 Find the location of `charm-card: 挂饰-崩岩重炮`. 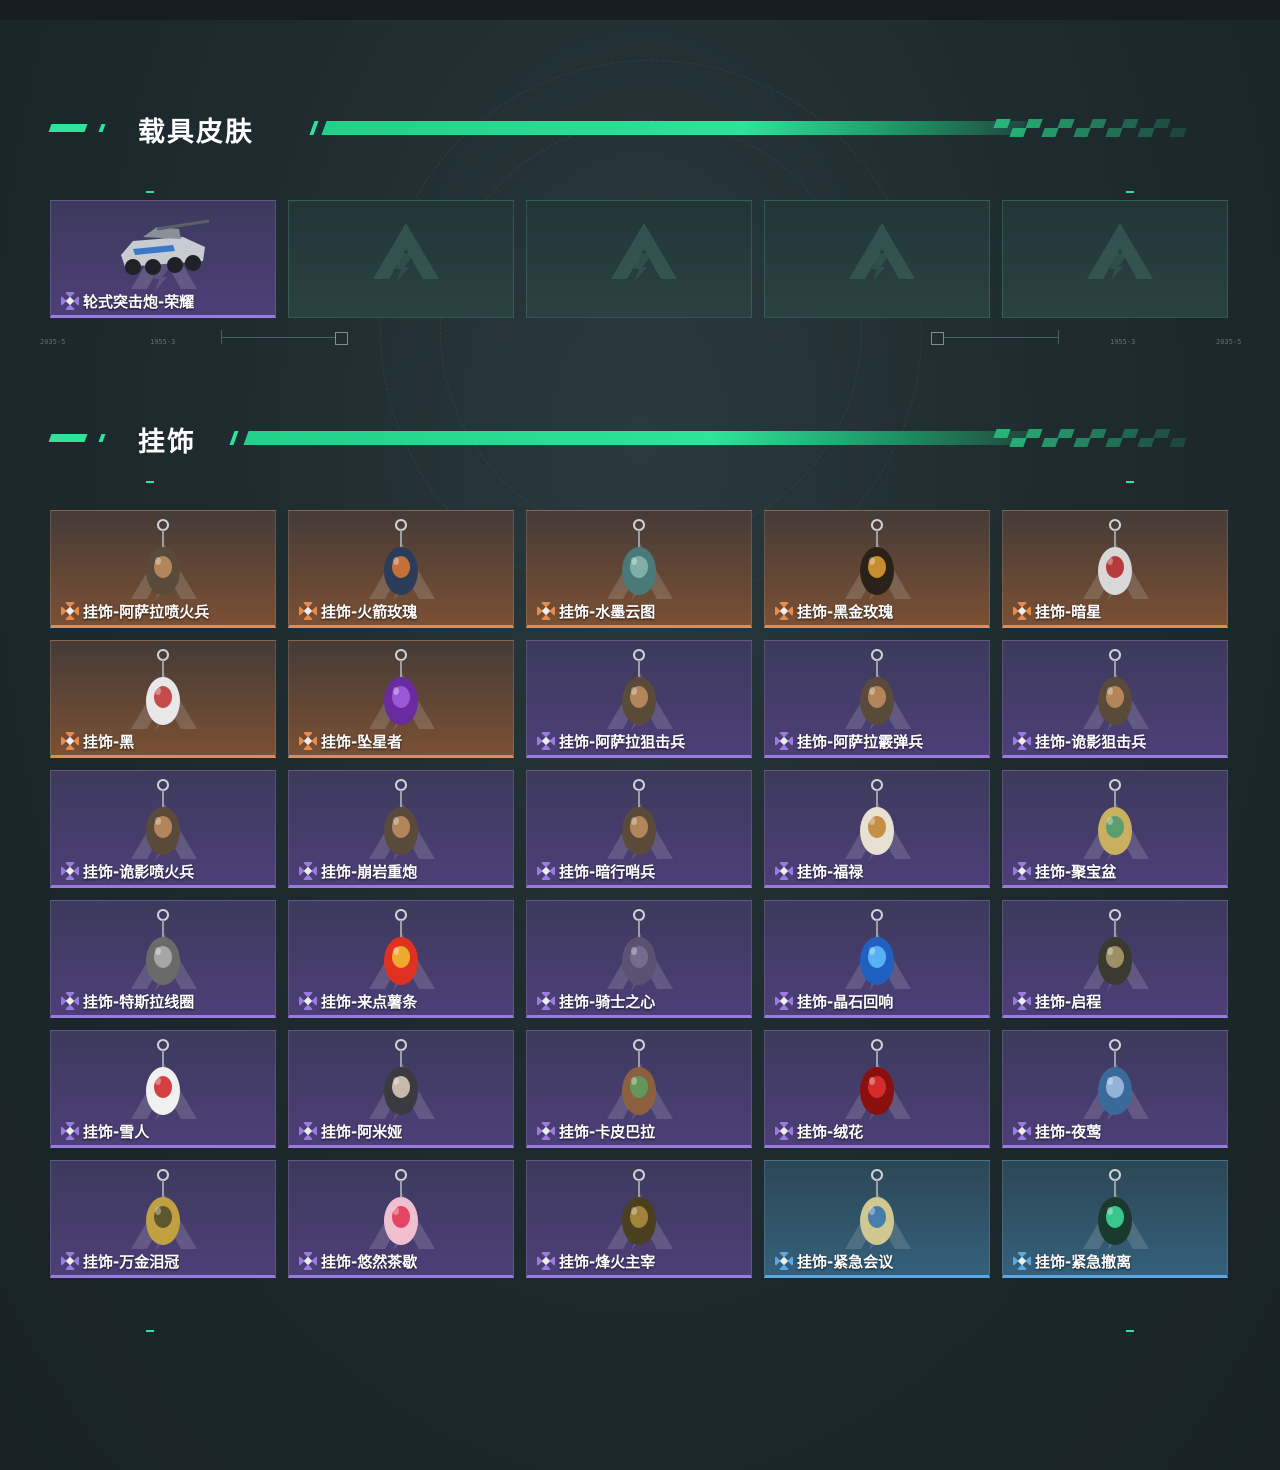

charm-card: 挂饰-崩岩重炮 is located at coordinates (401, 829).